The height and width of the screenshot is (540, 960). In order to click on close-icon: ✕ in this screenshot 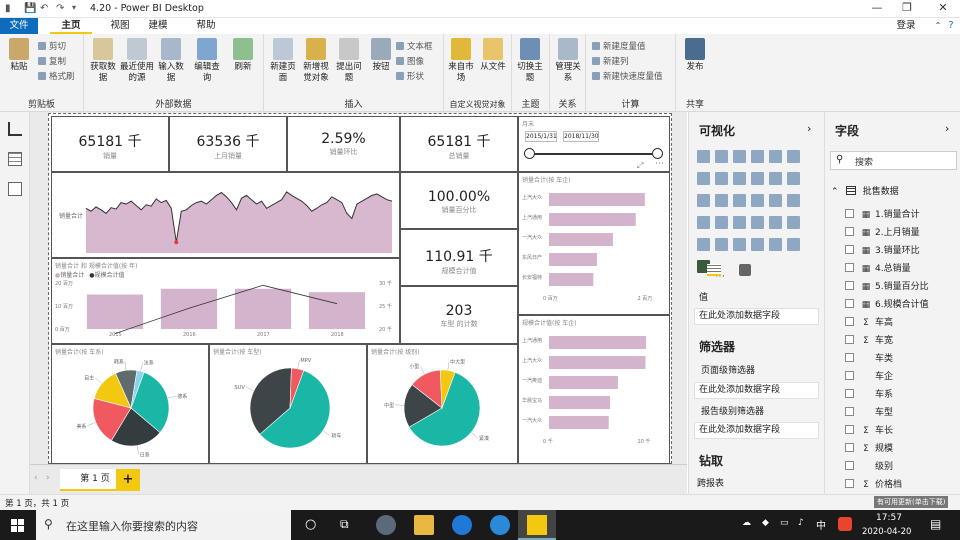, I will do `click(943, 9)`.